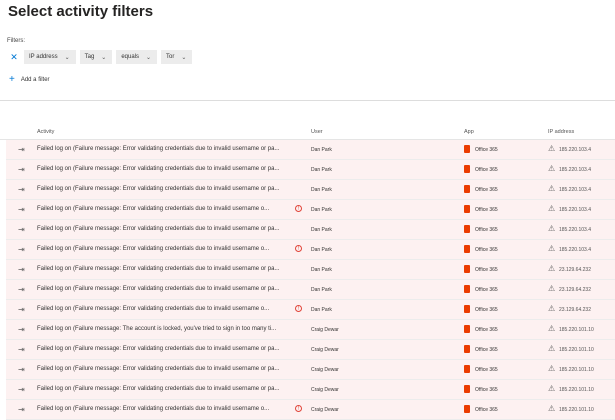 The height and width of the screenshot is (420, 615). Describe the element at coordinates (81, 11) in the screenshot. I see `page-title: Select activity filters` at that location.